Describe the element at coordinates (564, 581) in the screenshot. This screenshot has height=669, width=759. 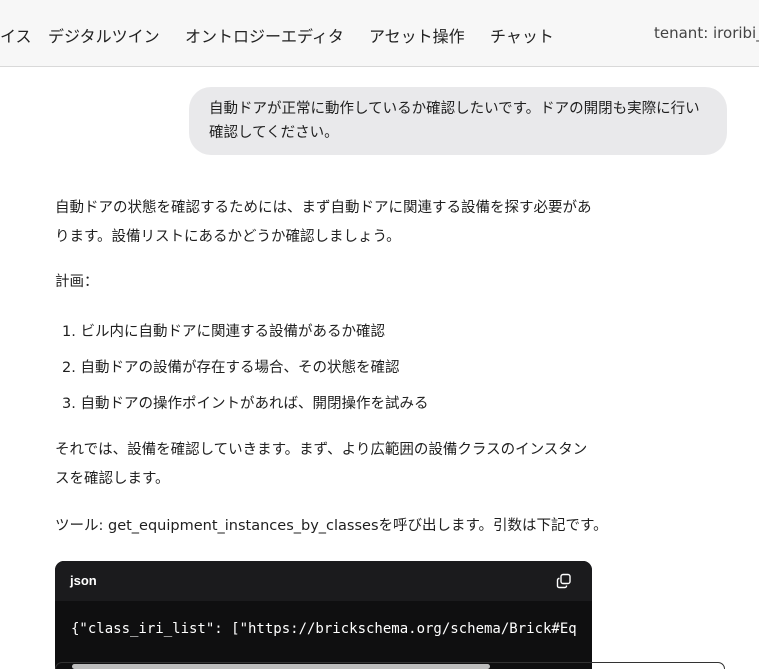
I see `copy-icon` at that location.